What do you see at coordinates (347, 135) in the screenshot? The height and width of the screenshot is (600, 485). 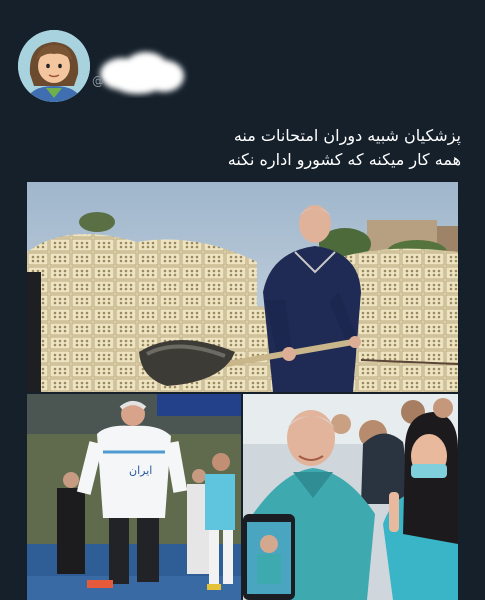 I see `tweet-text-line: پزشکیان شبیه دوران امتحانات منه` at bounding box center [347, 135].